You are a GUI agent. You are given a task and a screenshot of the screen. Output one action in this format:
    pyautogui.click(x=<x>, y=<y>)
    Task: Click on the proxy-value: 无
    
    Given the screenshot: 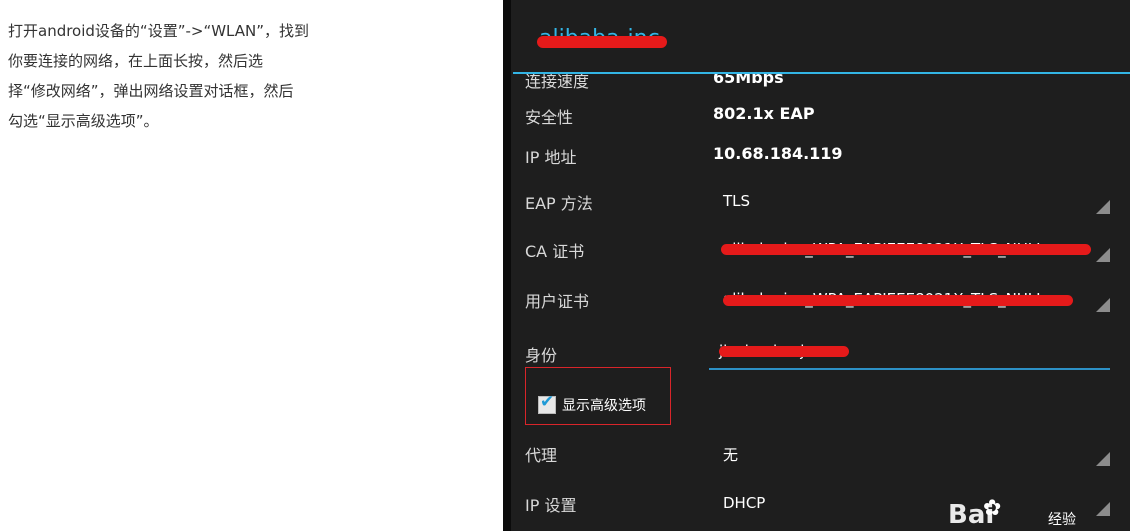 What is the action you would take?
    pyautogui.click(x=731, y=455)
    